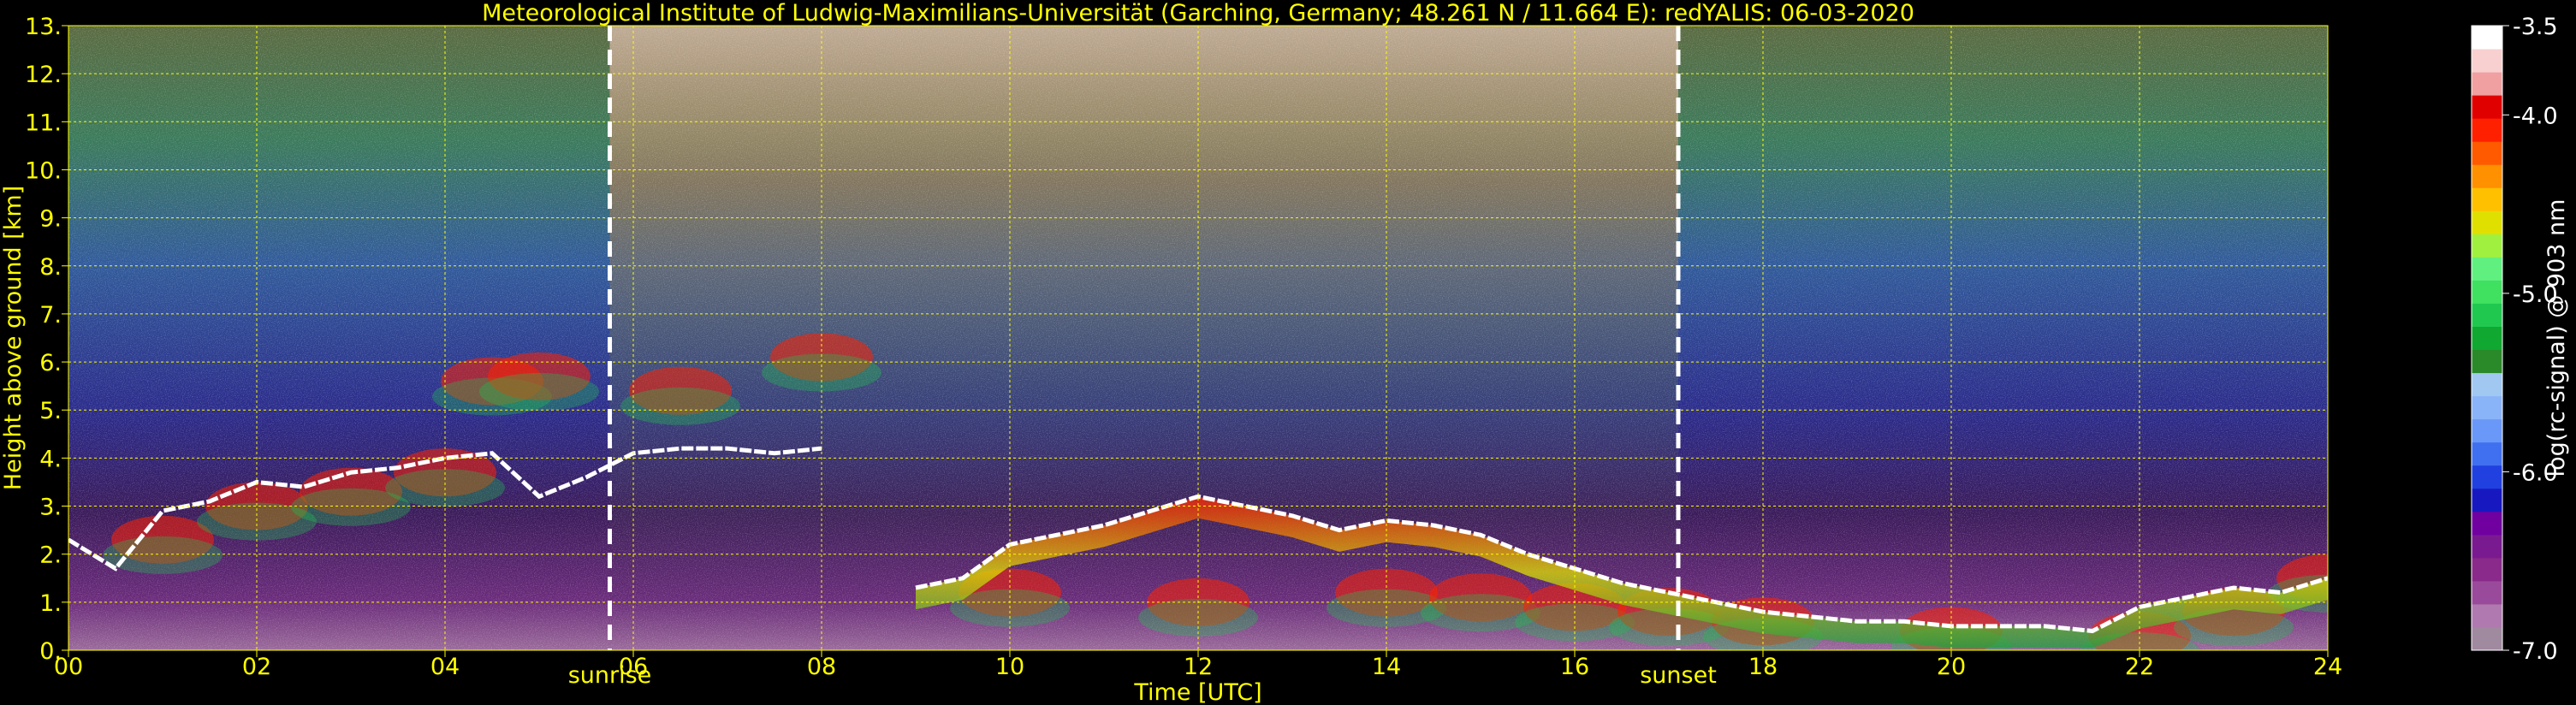  What do you see at coordinates (2327, 667) in the screenshot?
I see `x-tick-label: 24` at bounding box center [2327, 667].